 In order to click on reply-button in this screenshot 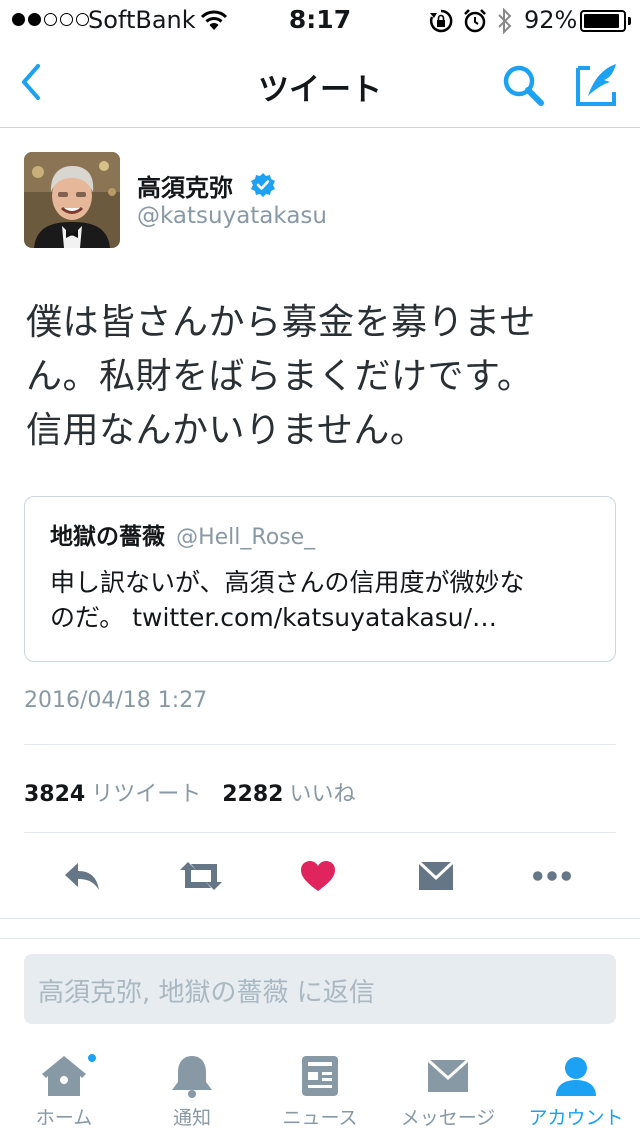, I will do `click(82, 876)`.